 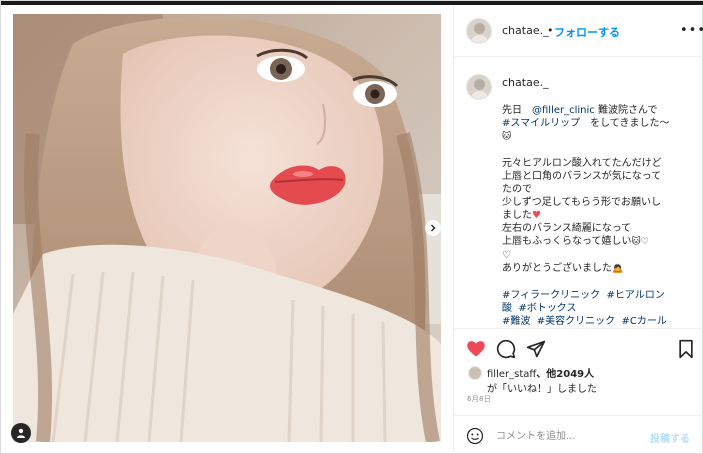 I want to click on chevron-right-icon, so click(x=433, y=228).